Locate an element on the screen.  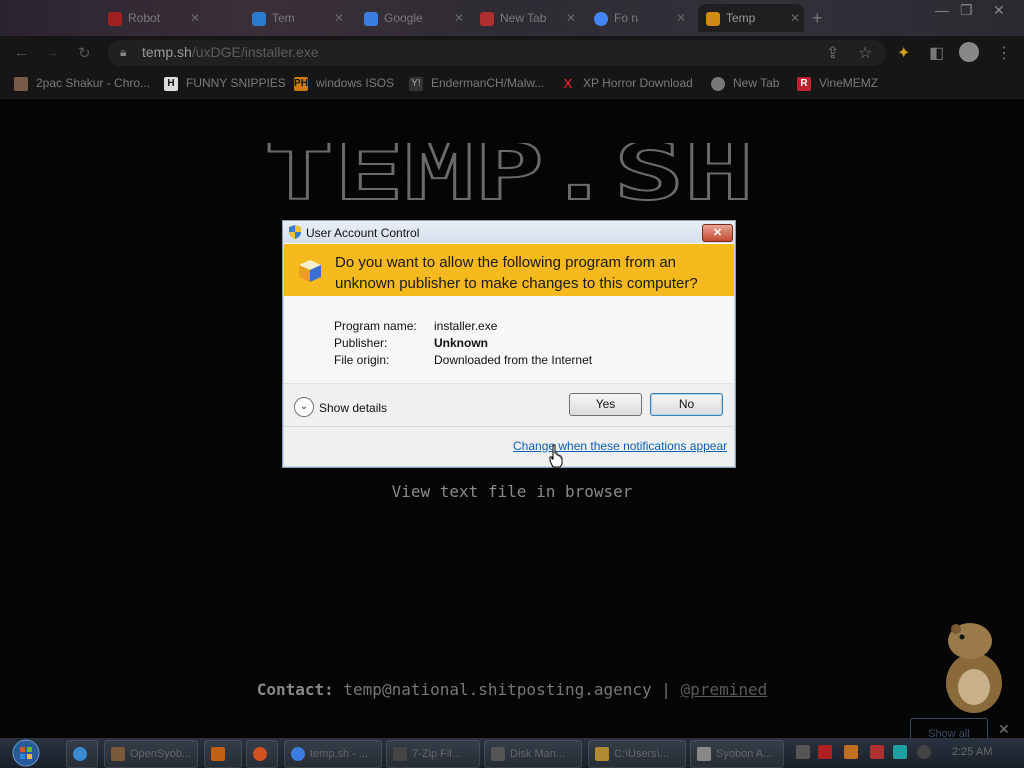
tab-label: Google is located at coordinates (403, 18).